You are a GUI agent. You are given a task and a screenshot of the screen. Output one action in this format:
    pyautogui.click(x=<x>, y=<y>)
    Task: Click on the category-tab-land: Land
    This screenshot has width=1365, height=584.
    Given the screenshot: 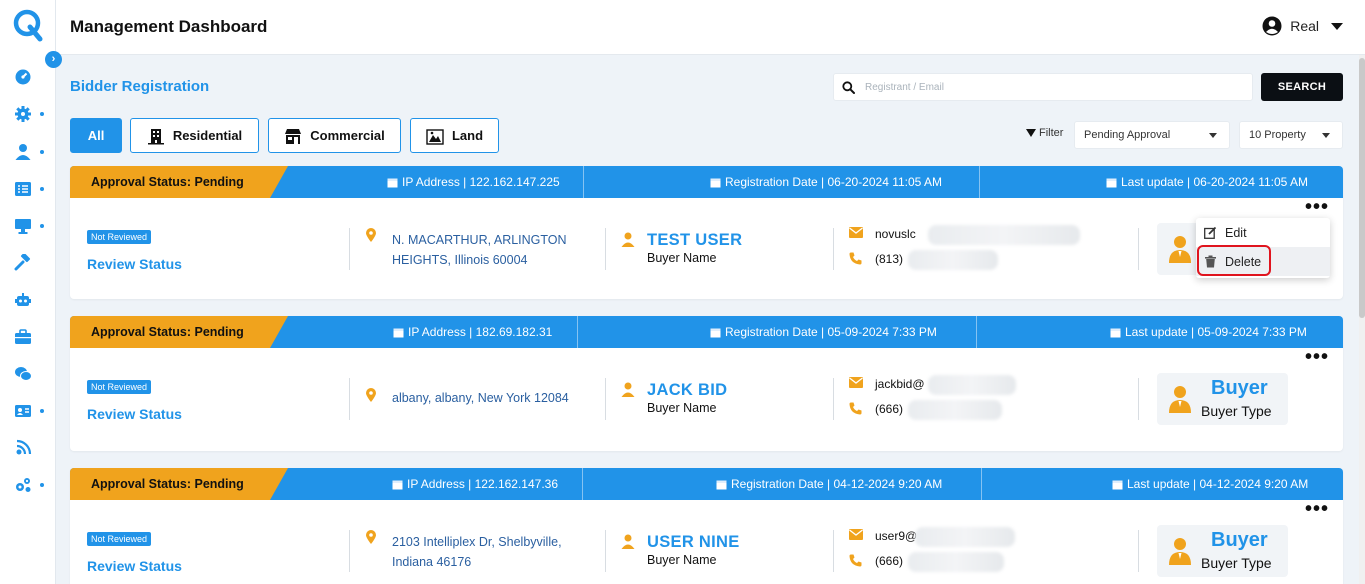 What is the action you would take?
    pyautogui.click(x=454, y=135)
    